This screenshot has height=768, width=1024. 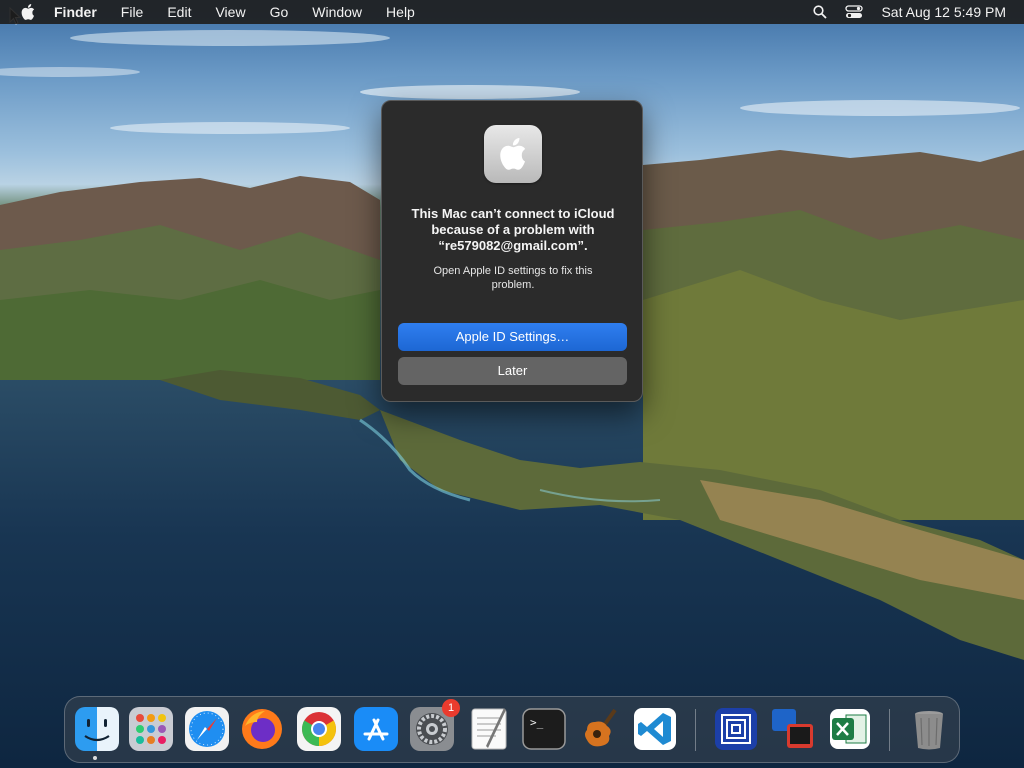 I want to click on excel-icon, so click(x=849, y=729).